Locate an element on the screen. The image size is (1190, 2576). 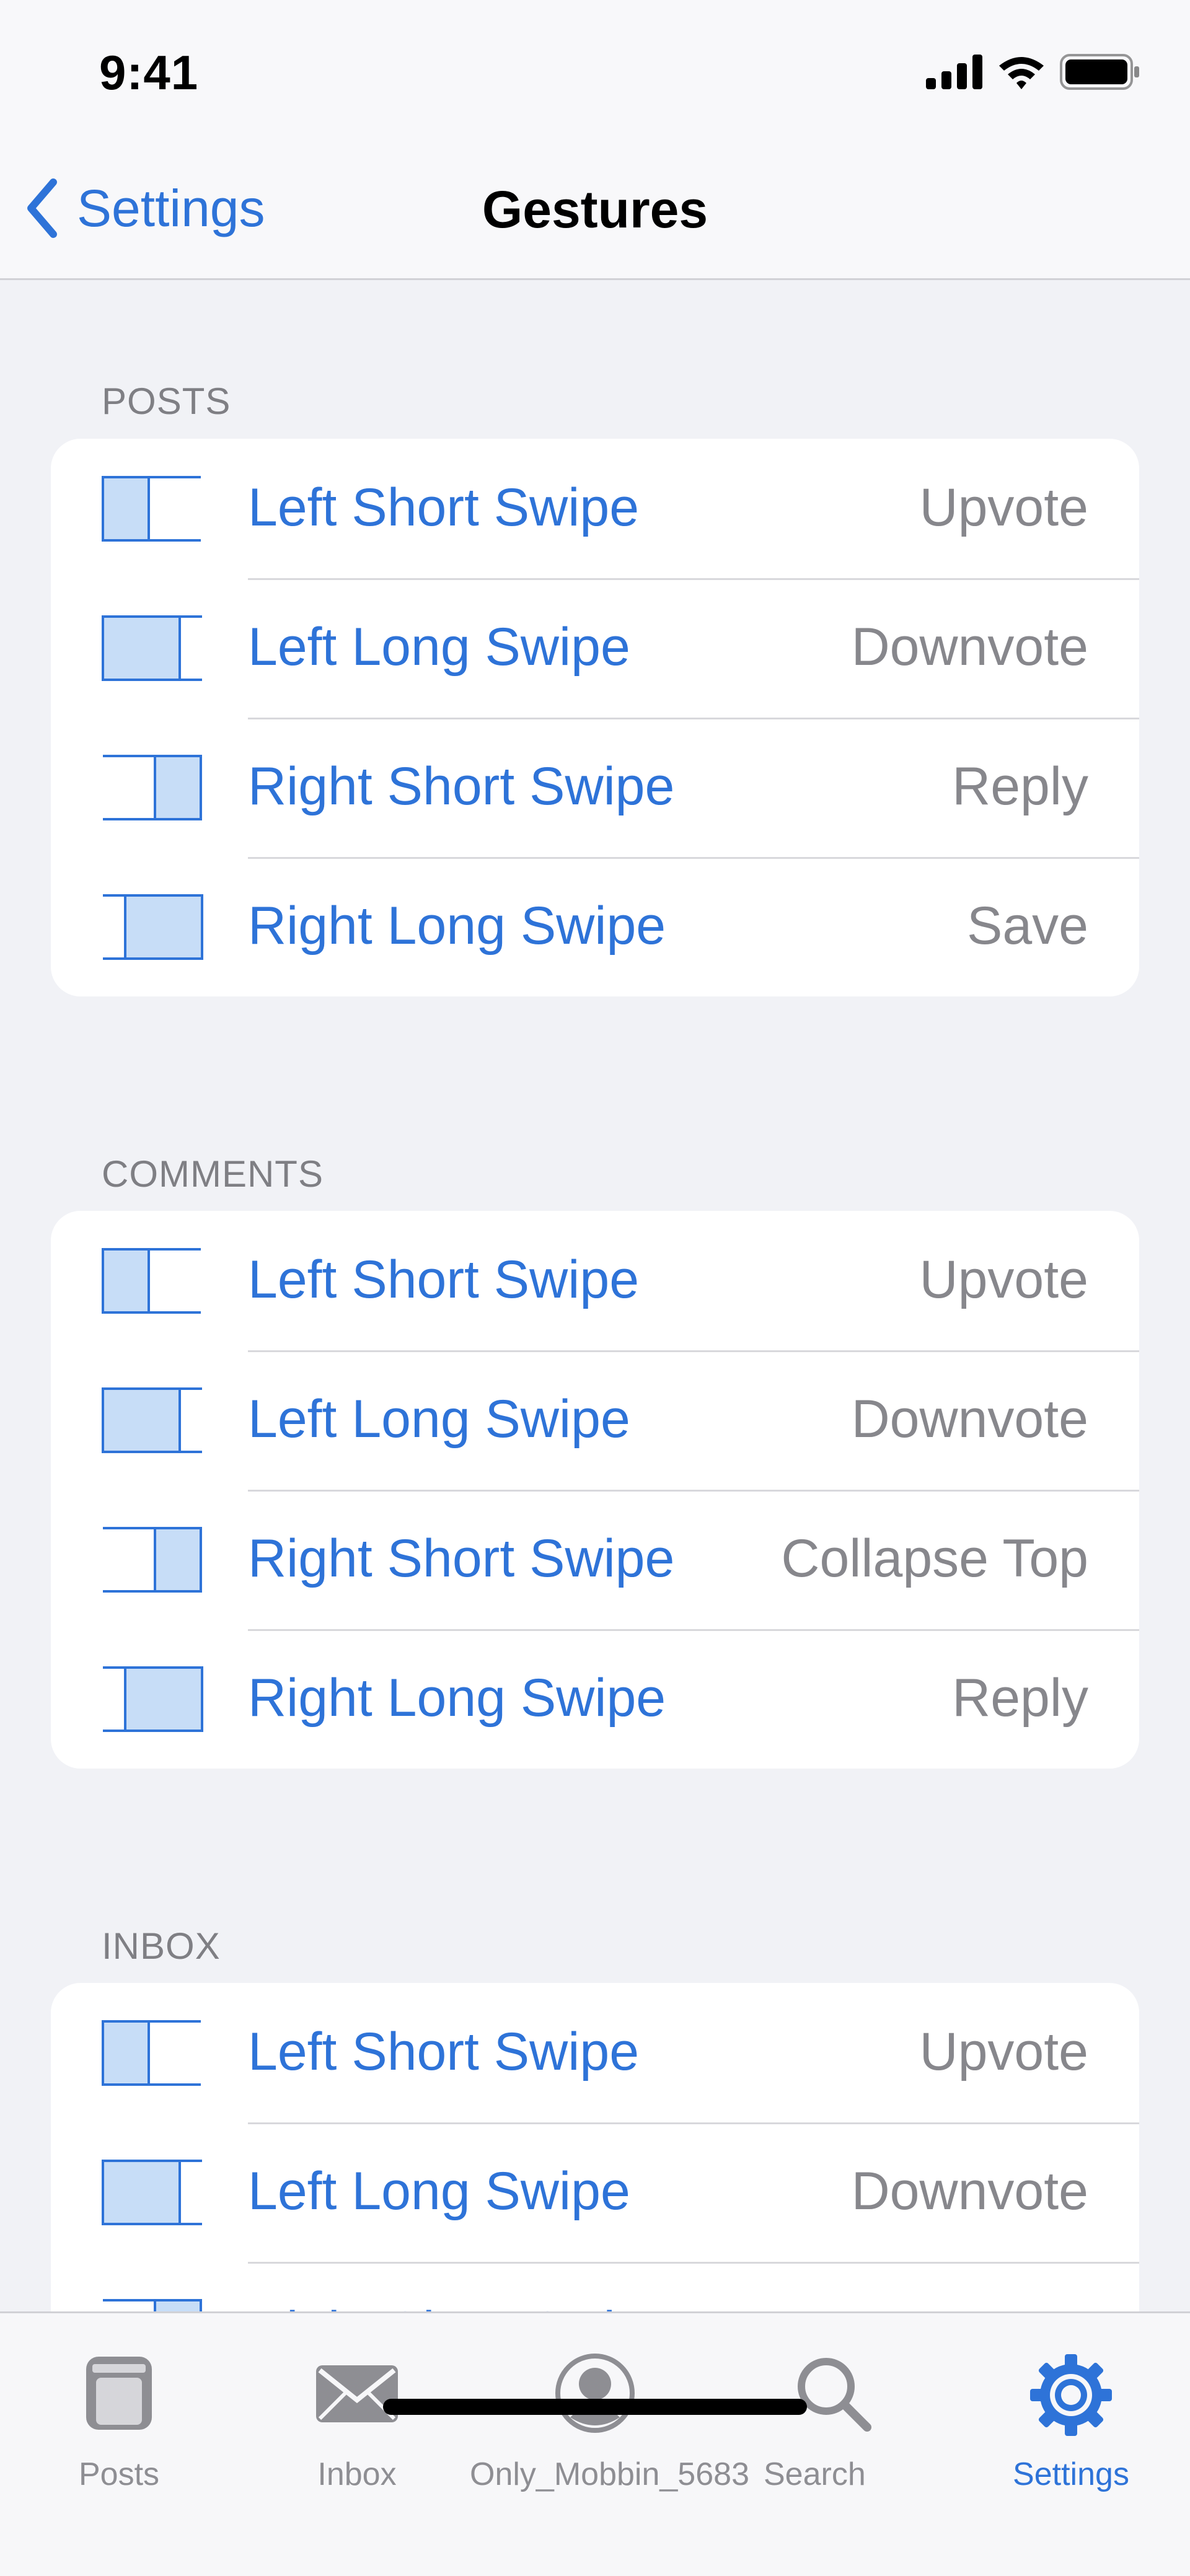
gesture-row: Right Short Swipe Reply is located at coordinates (595, 787).